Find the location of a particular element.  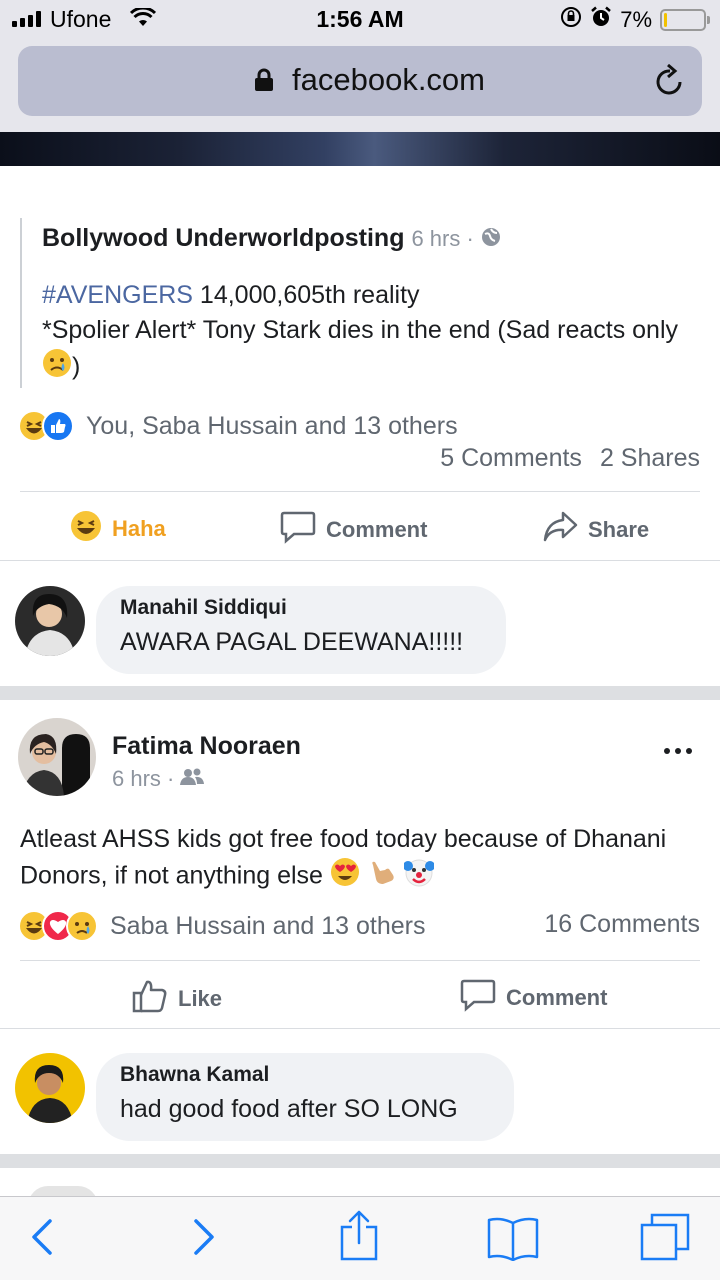

shares-count: 2 Shares is located at coordinates (650, 458).